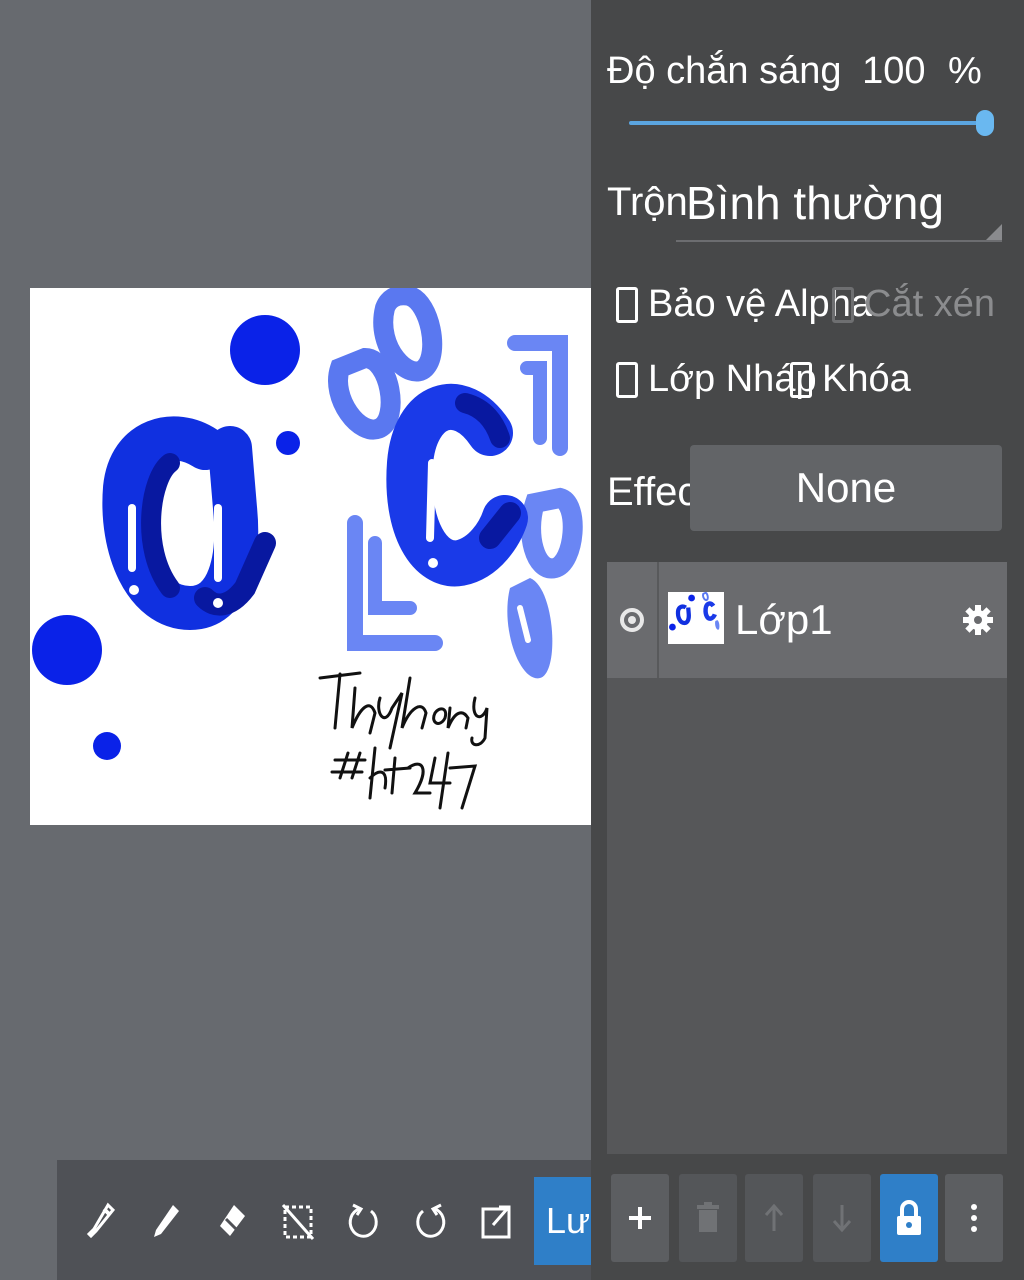  Describe the element at coordinates (784, 619) in the screenshot. I see `layer-name: Lớp1` at that location.